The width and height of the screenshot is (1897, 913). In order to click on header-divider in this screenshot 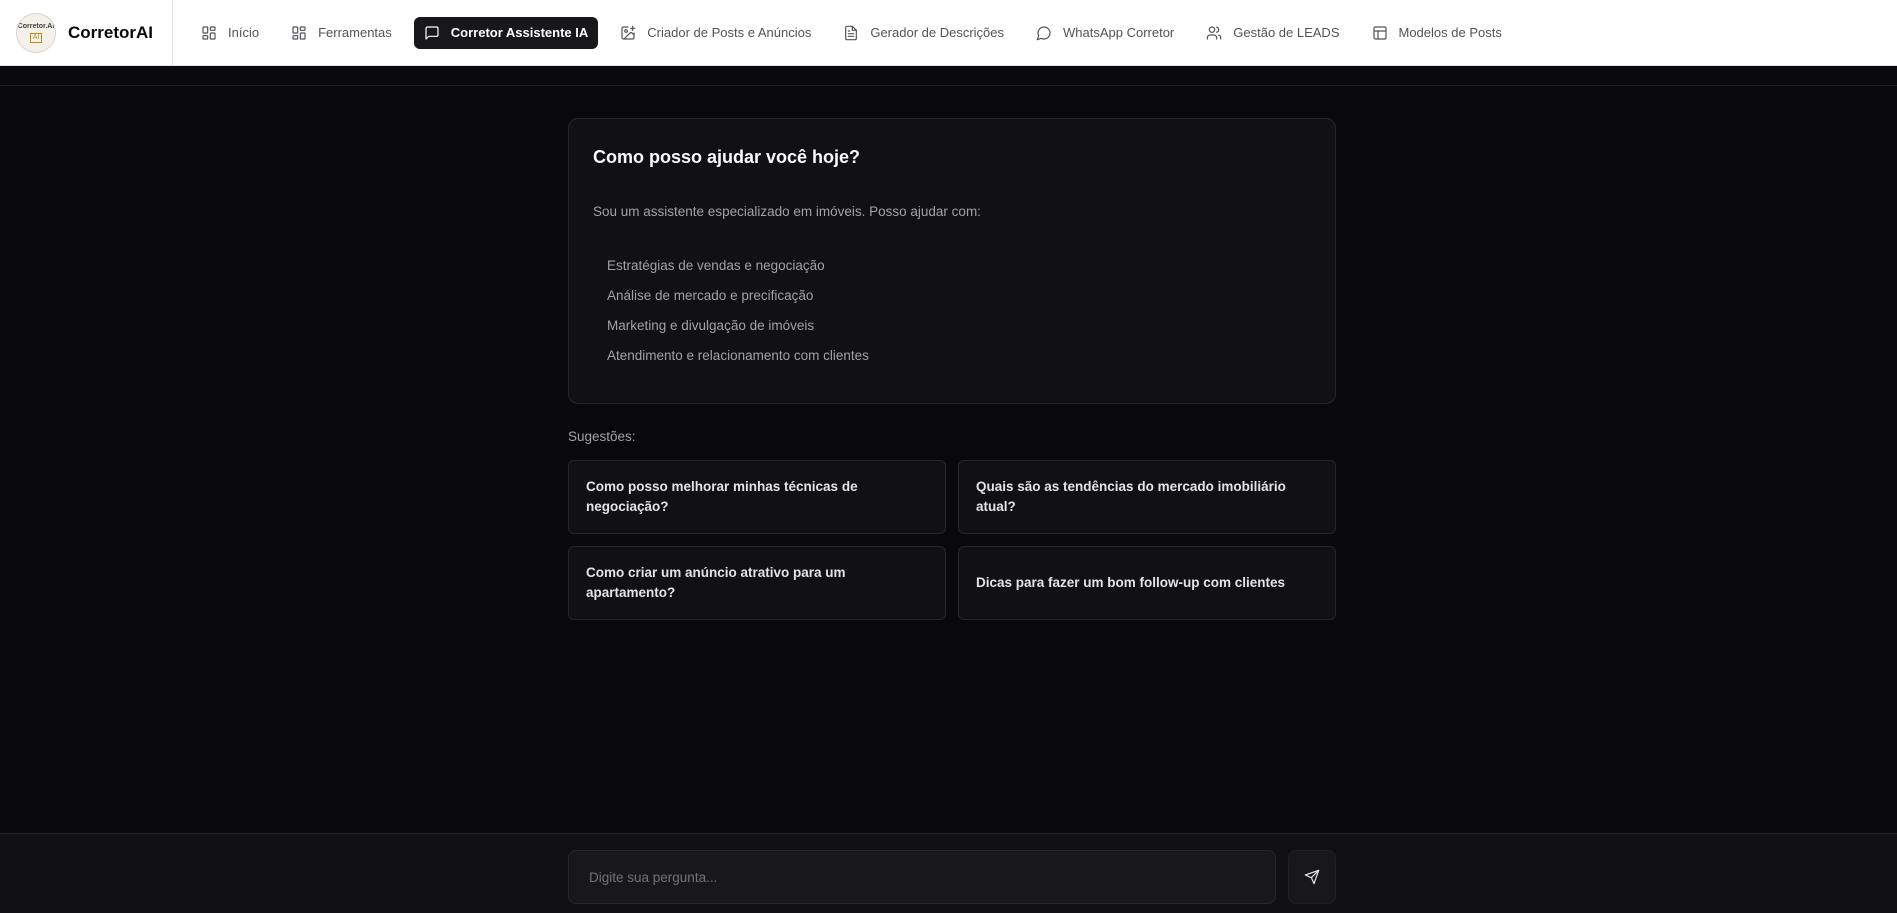, I will do `click(948, 85)`.